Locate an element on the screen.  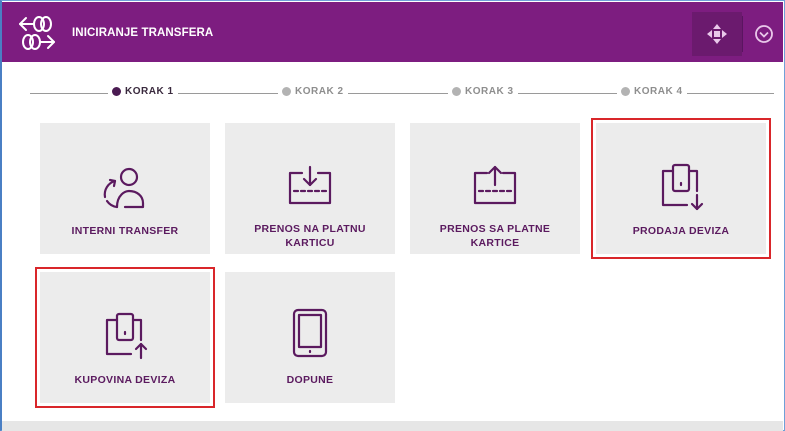
tile-label: PRODAJA DEVIZA is located at coordinates (681, 231).